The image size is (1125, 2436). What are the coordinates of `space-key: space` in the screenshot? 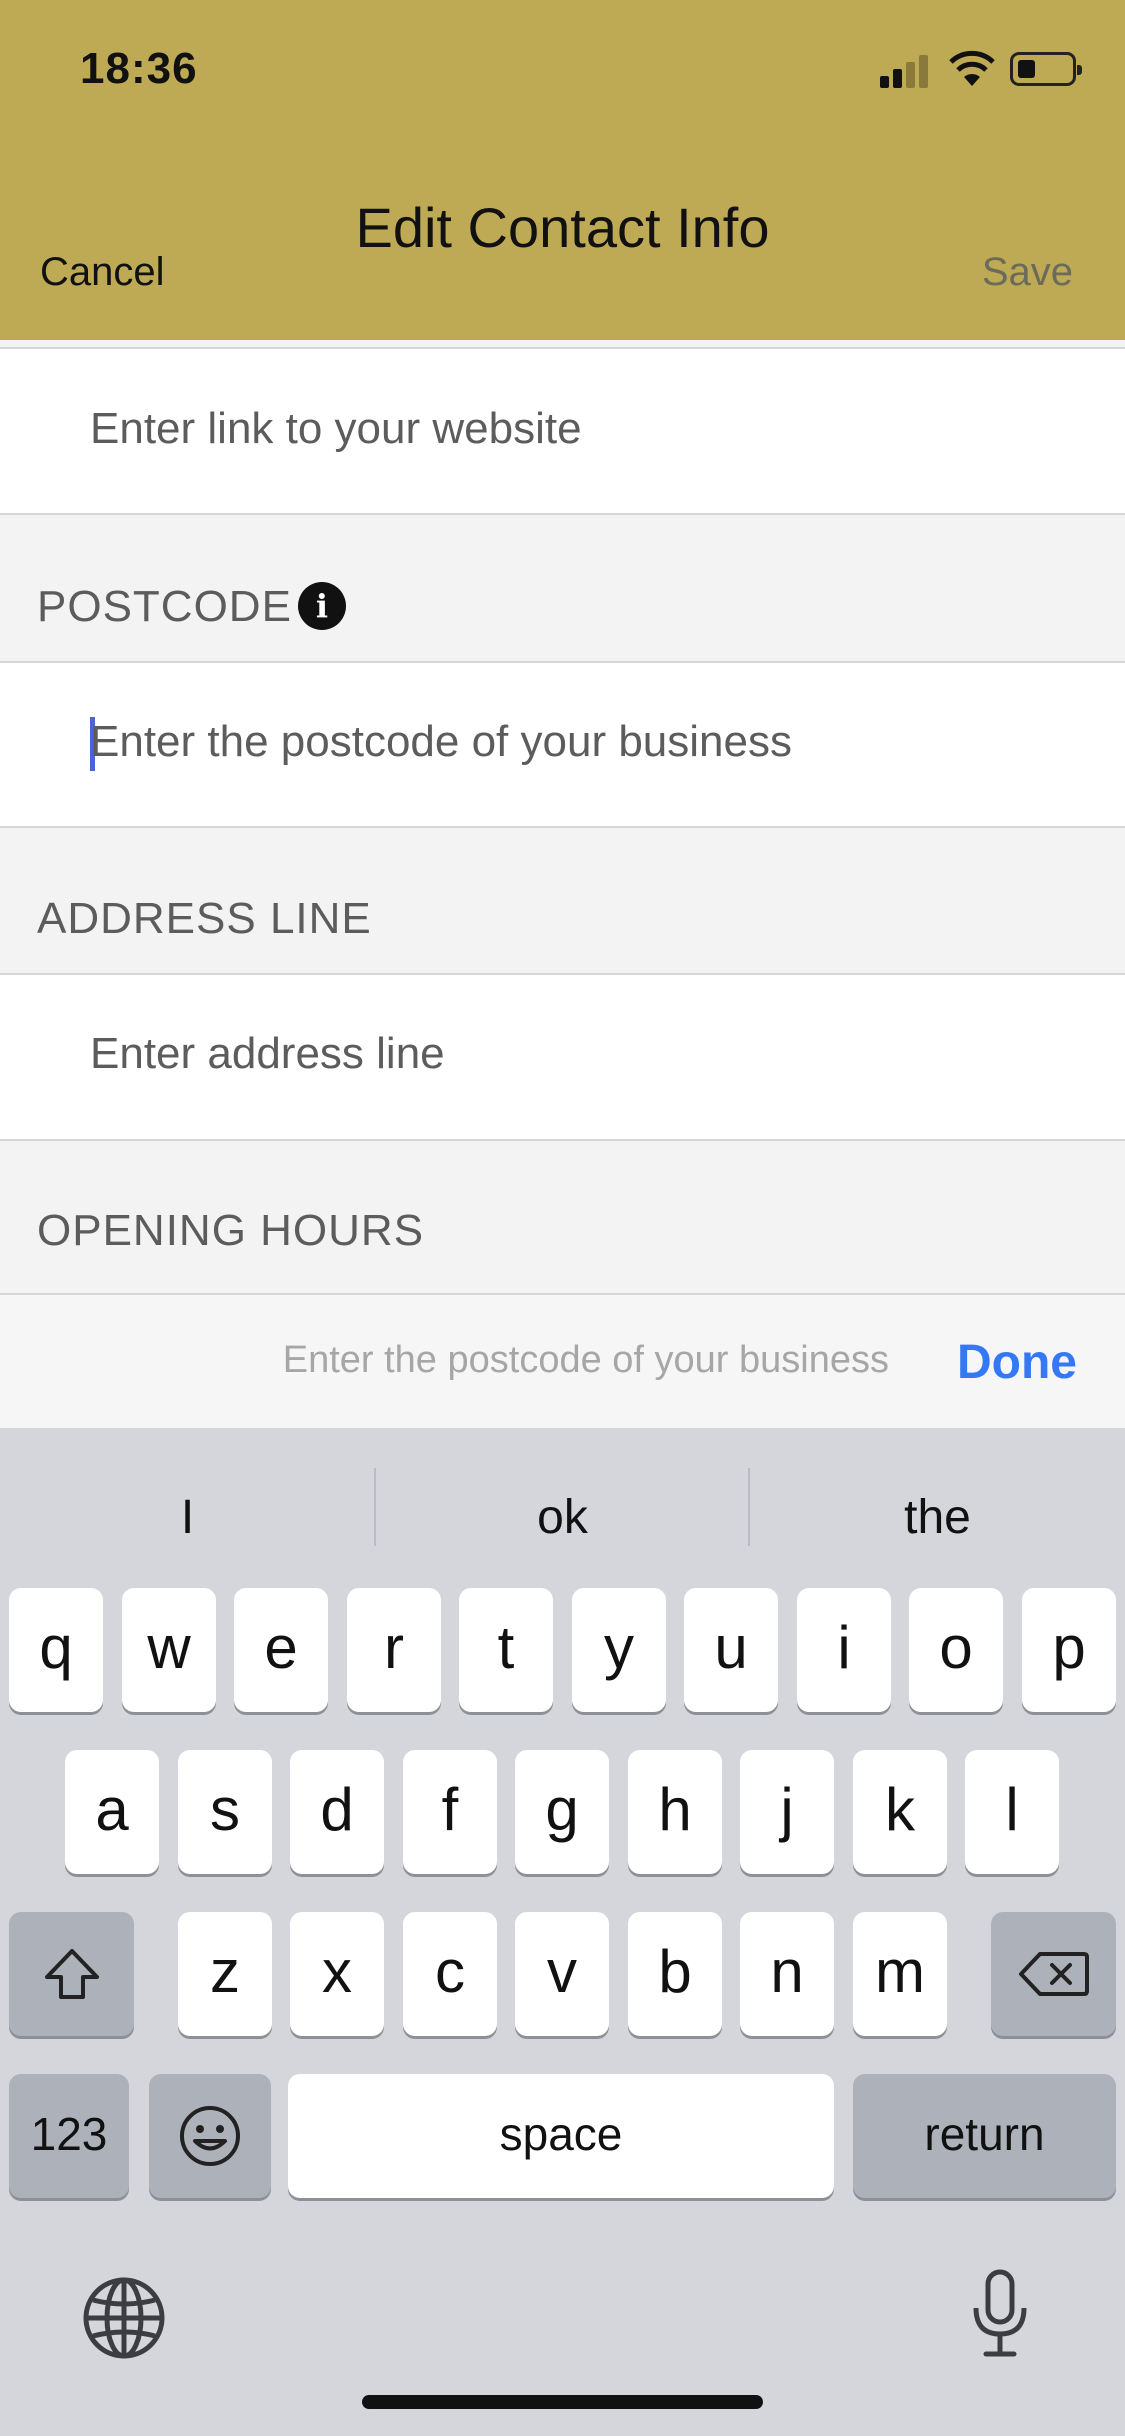 It's located at (561, 2136).